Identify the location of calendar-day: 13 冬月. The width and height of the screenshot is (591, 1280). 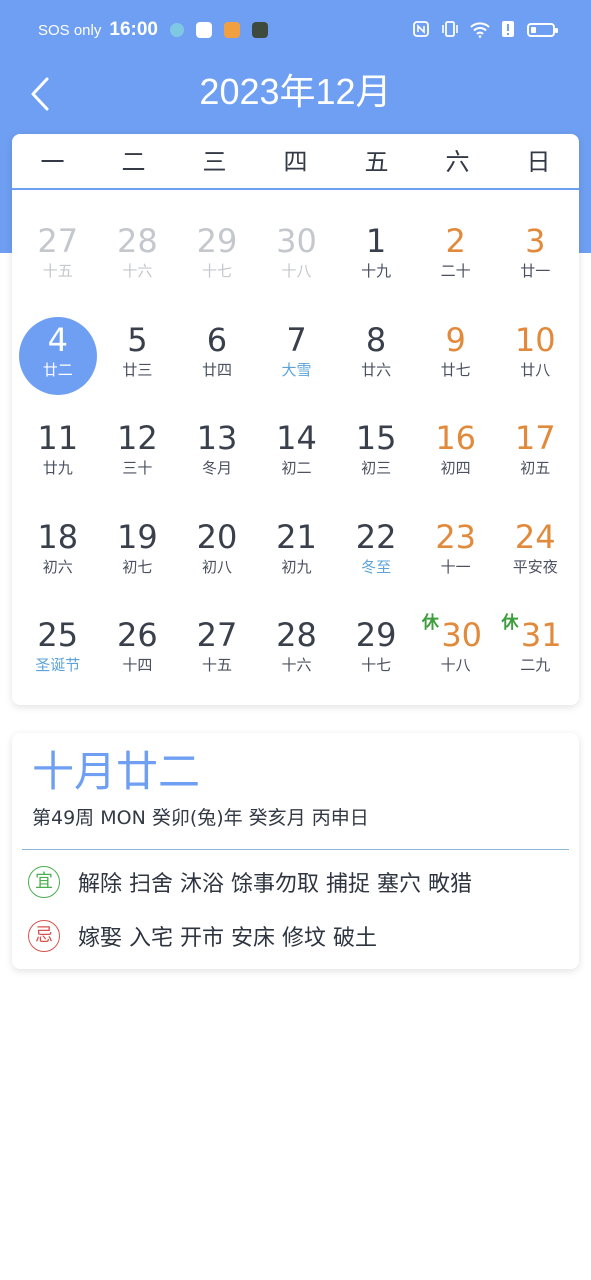
(217, 440).